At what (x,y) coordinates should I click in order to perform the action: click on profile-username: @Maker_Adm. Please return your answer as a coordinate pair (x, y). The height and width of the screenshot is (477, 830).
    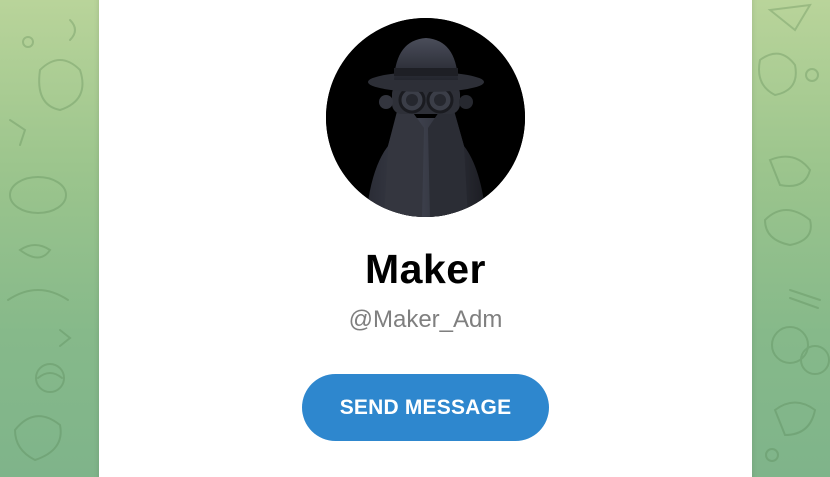
    Looking at the image, I should click on (425, 319).